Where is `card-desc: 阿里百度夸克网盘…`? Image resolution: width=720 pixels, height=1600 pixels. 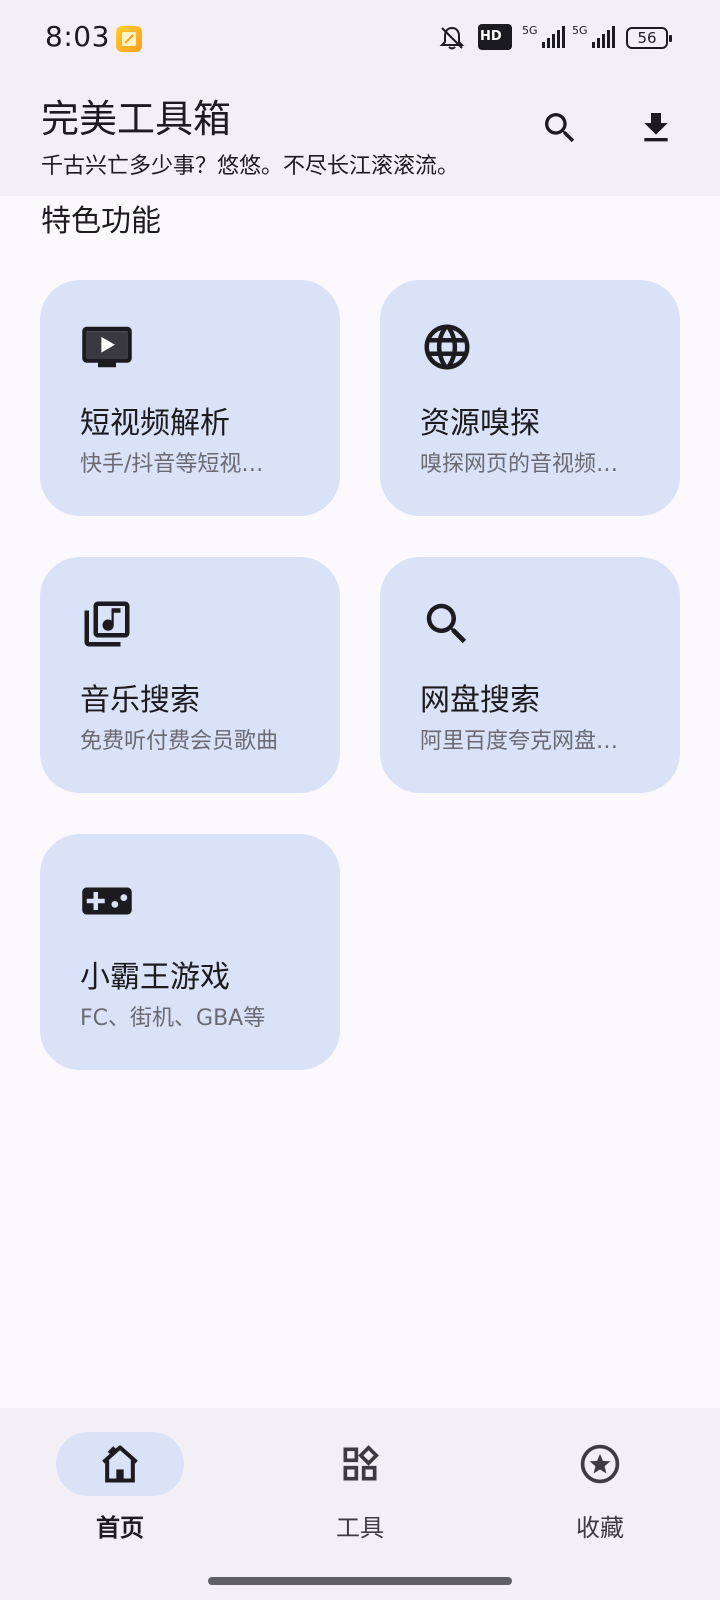
card-desc: 阿里百度夸克网盘… is located at coordinates (519, 741).